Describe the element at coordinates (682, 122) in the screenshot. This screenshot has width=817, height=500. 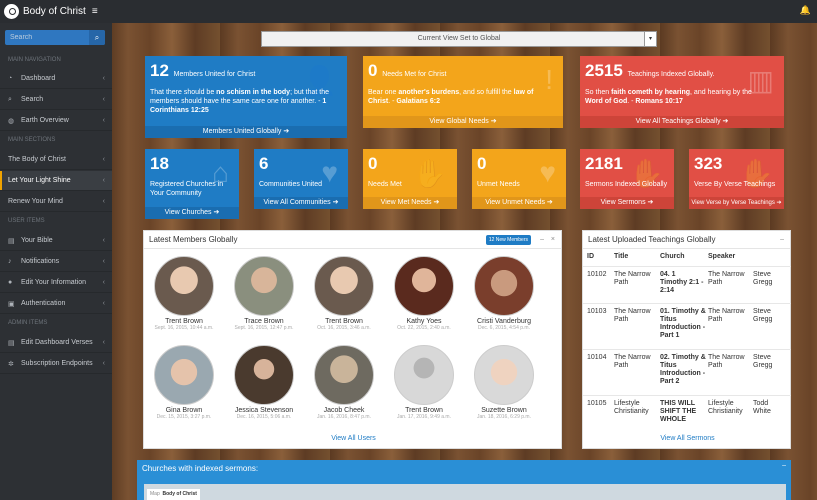
I see `all-teachings-link: View All Teachings Globally ➔` at that location.